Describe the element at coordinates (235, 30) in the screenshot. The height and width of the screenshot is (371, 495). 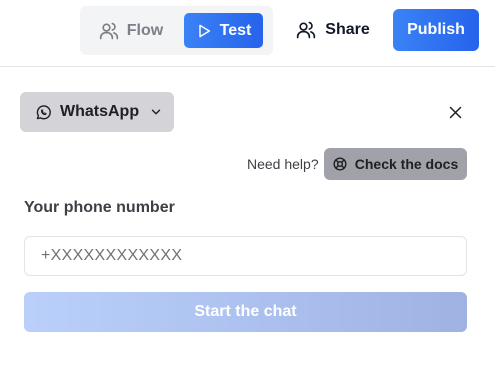
I see `tab-test-label: Test` at that location.